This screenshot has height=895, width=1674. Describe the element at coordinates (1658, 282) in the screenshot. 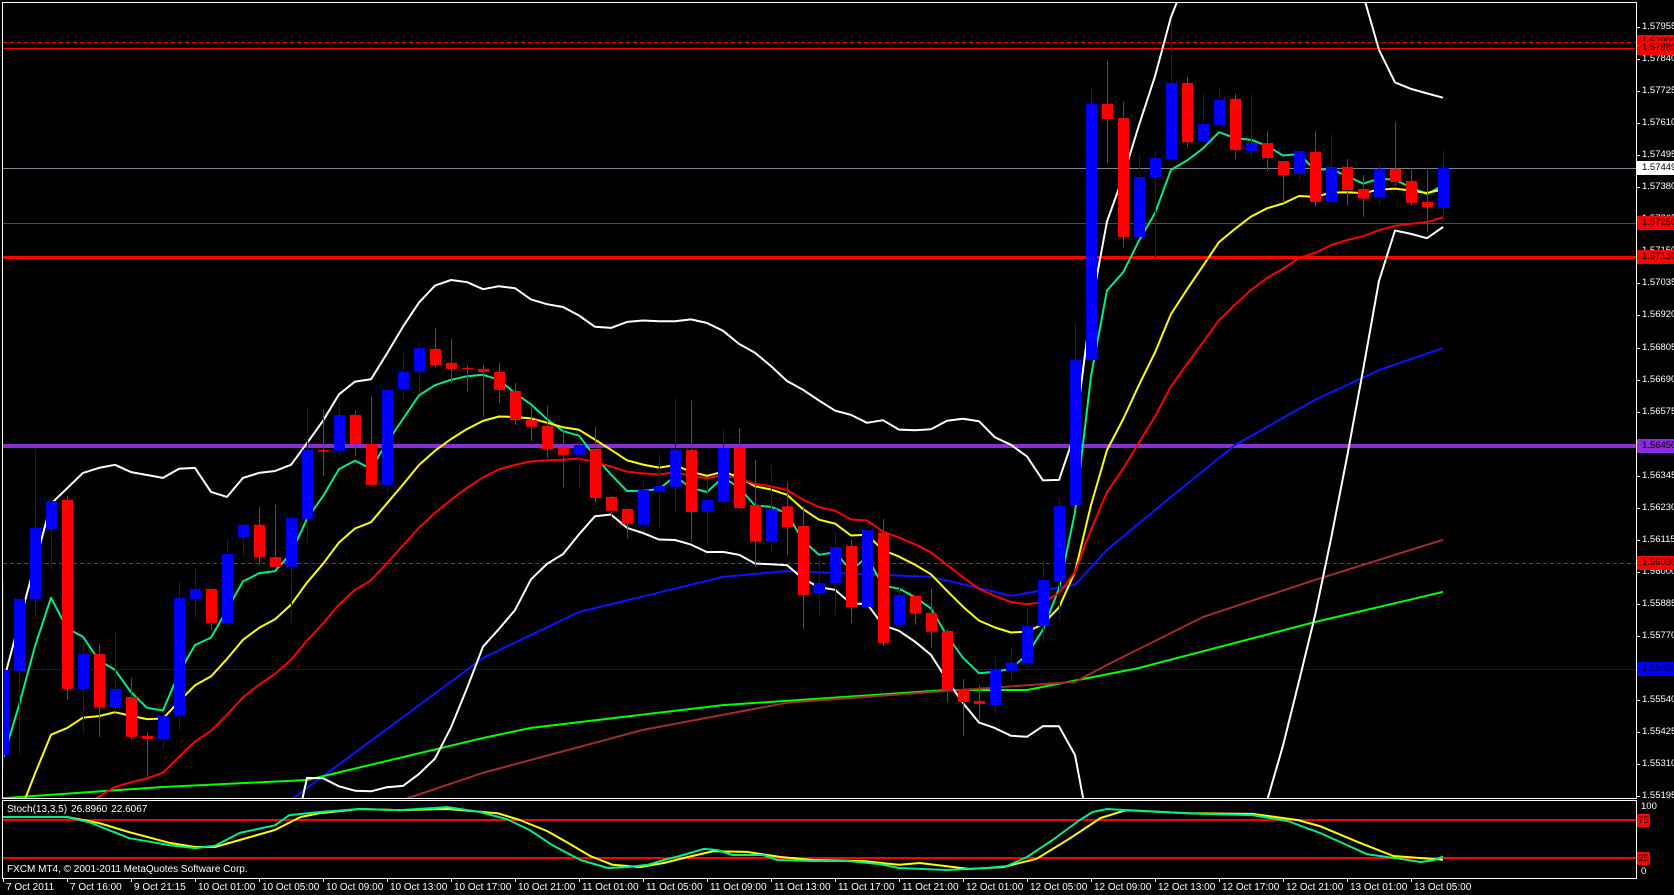

I see `price-tick-label: 1.57035` at that location.